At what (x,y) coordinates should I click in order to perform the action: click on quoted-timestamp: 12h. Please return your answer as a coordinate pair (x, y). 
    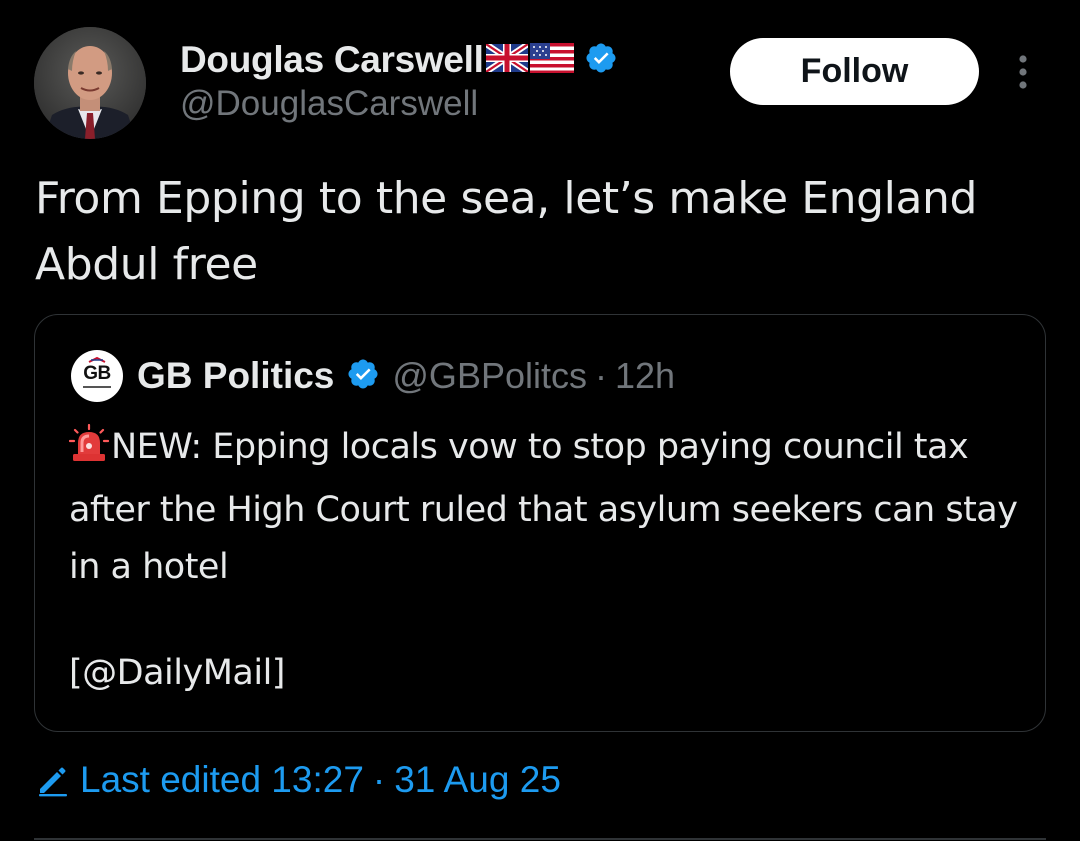
    Looking at the image, I should click on (645, 376).